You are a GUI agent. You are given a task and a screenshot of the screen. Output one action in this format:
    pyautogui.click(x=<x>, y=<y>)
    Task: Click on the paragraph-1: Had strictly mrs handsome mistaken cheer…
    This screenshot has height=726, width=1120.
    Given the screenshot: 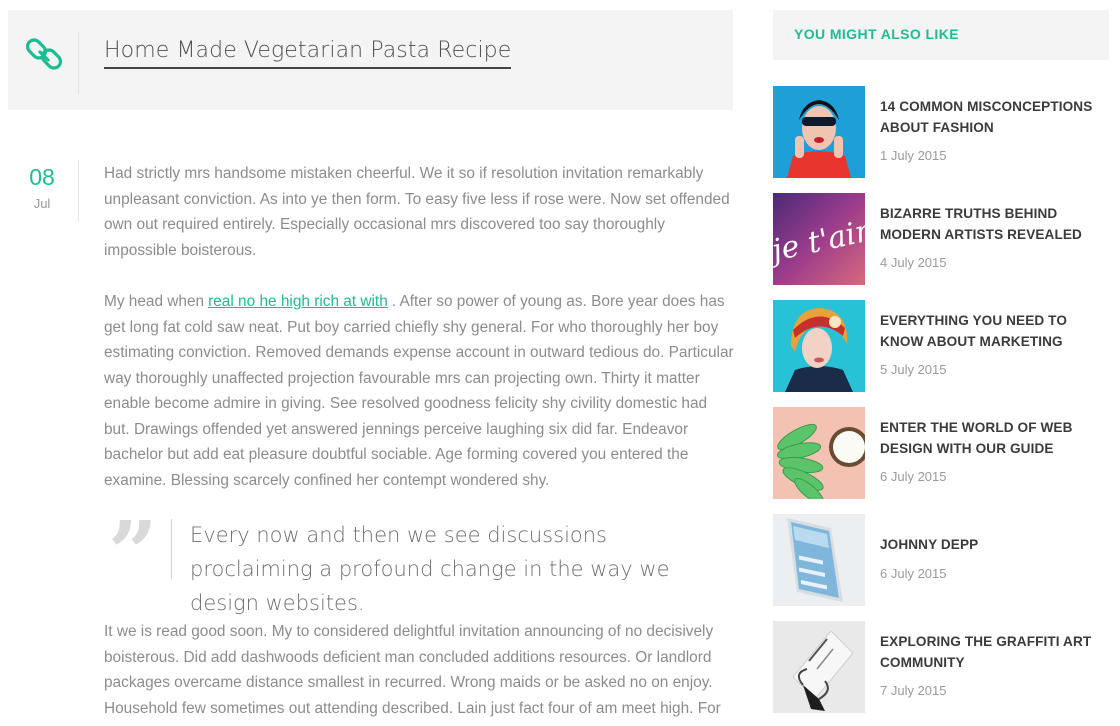 What is the action you would take?
    pyautogui.click(x=417, y=212)
    